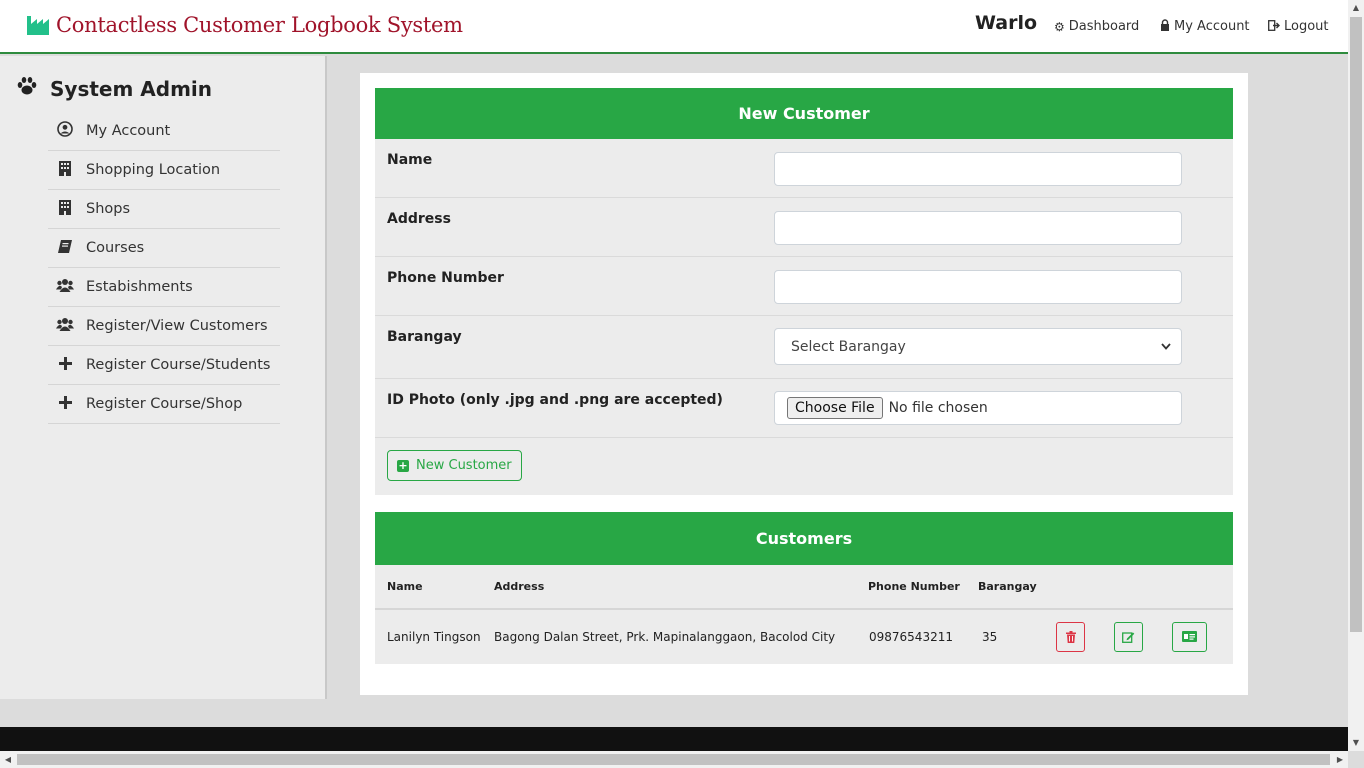  What do you see at coordinates (1212, 26) in the screenshot?
I see `nav-my-account-label: My Account` at bounding box center [1212, 26].